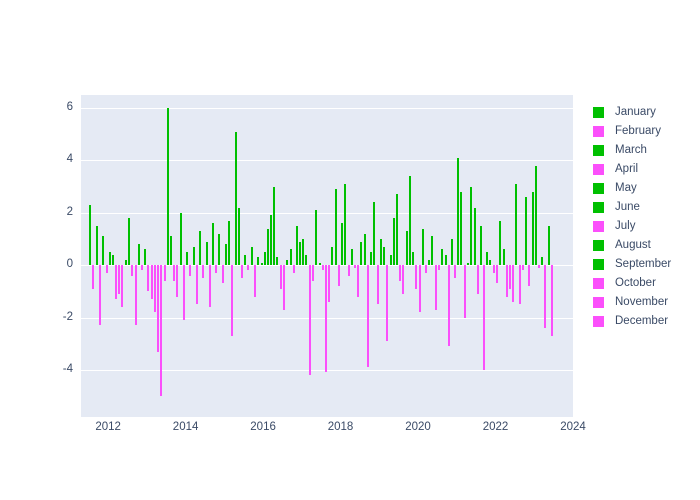 The image size is (700, 500). I want to click on legend-item-label: November, so click(642, 301).